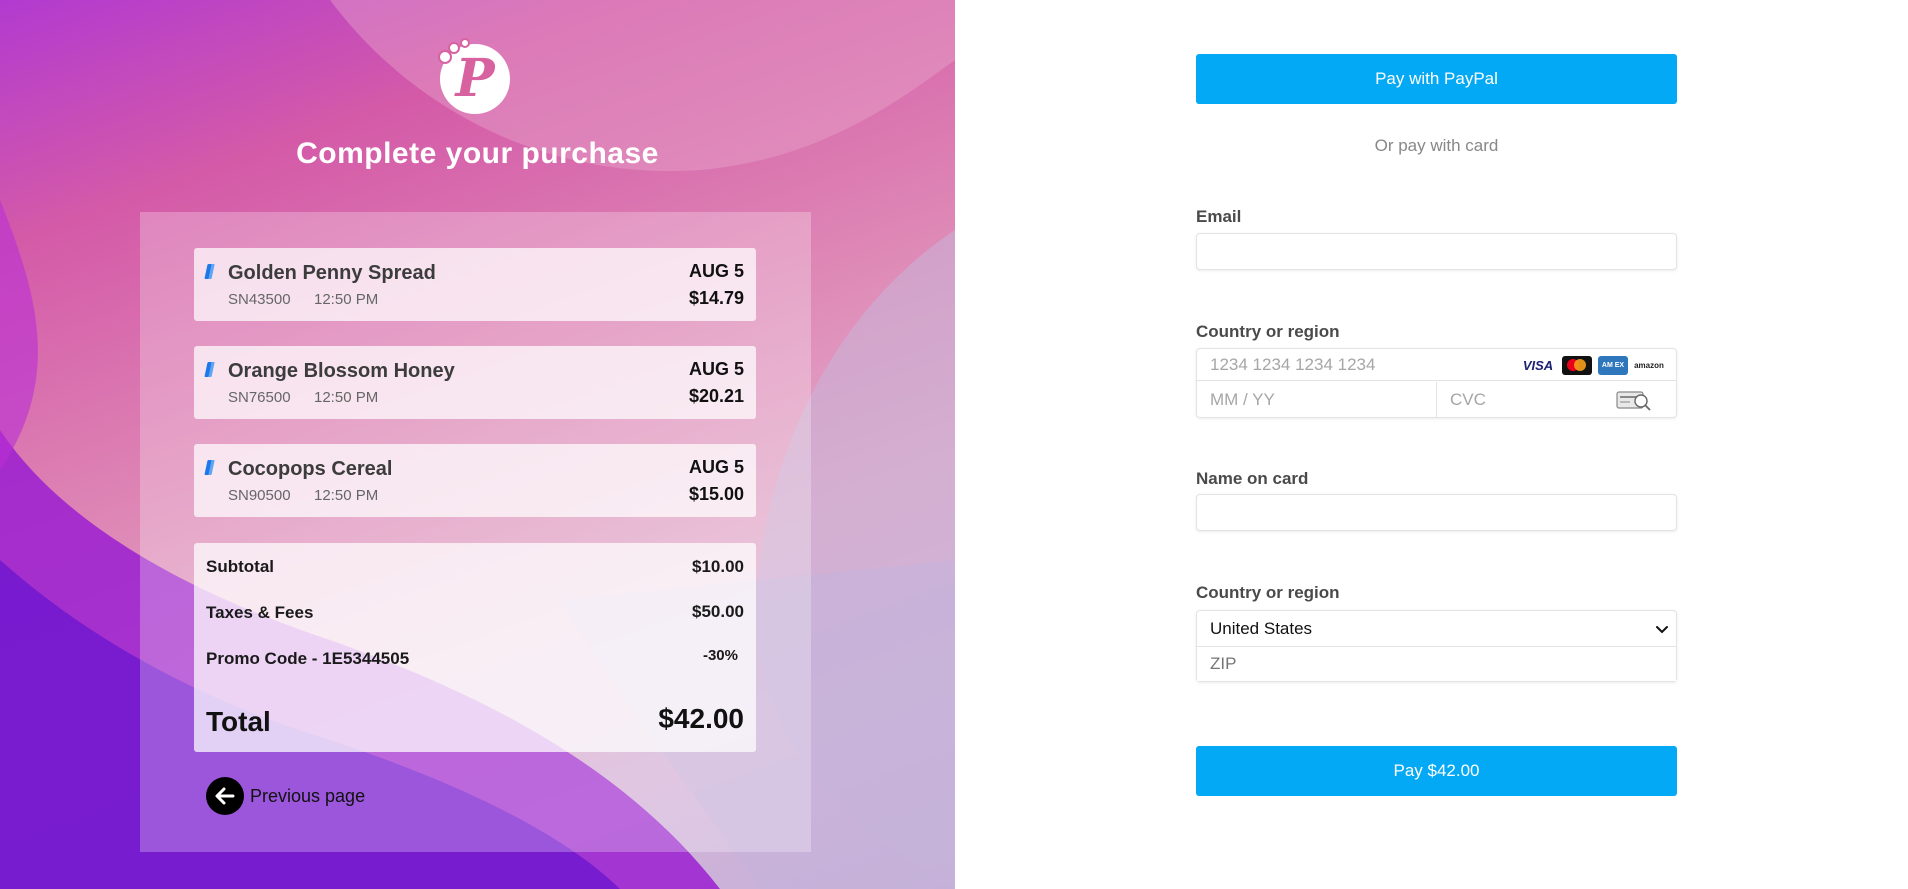  I want to click on page-title: Complete your purchase, so click(477, 153).